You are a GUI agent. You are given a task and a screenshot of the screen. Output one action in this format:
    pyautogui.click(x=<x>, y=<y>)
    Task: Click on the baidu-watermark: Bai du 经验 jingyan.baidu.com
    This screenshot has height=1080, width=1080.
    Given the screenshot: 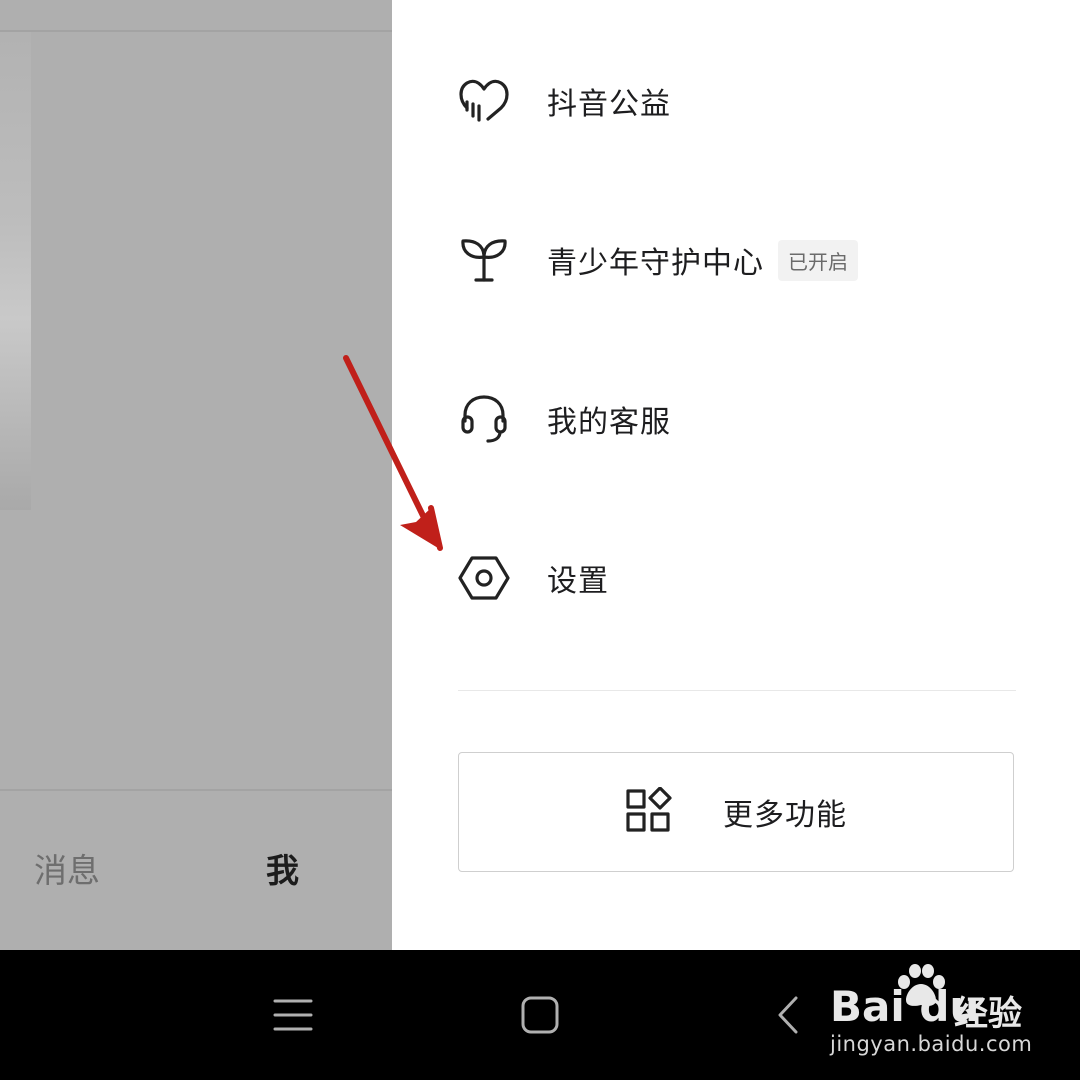 What is the action you would take?
    pyautogui.click(x=931, y=1012)
    